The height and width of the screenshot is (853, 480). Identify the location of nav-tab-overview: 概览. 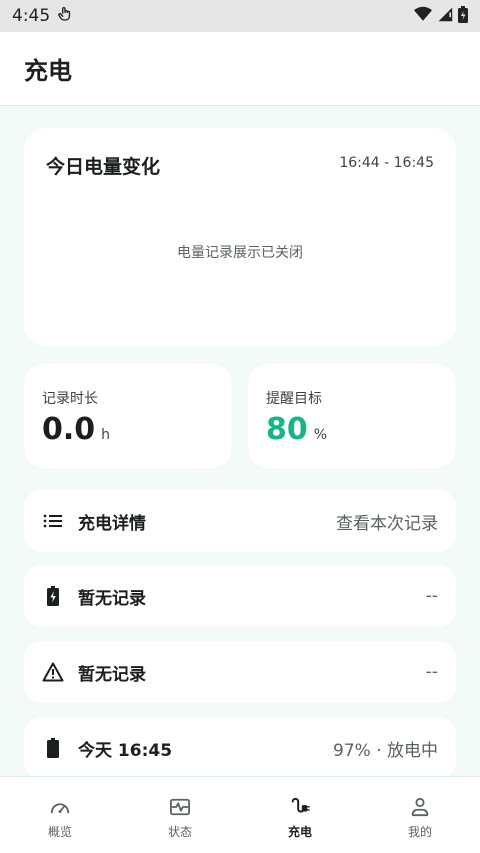
(60, 815).